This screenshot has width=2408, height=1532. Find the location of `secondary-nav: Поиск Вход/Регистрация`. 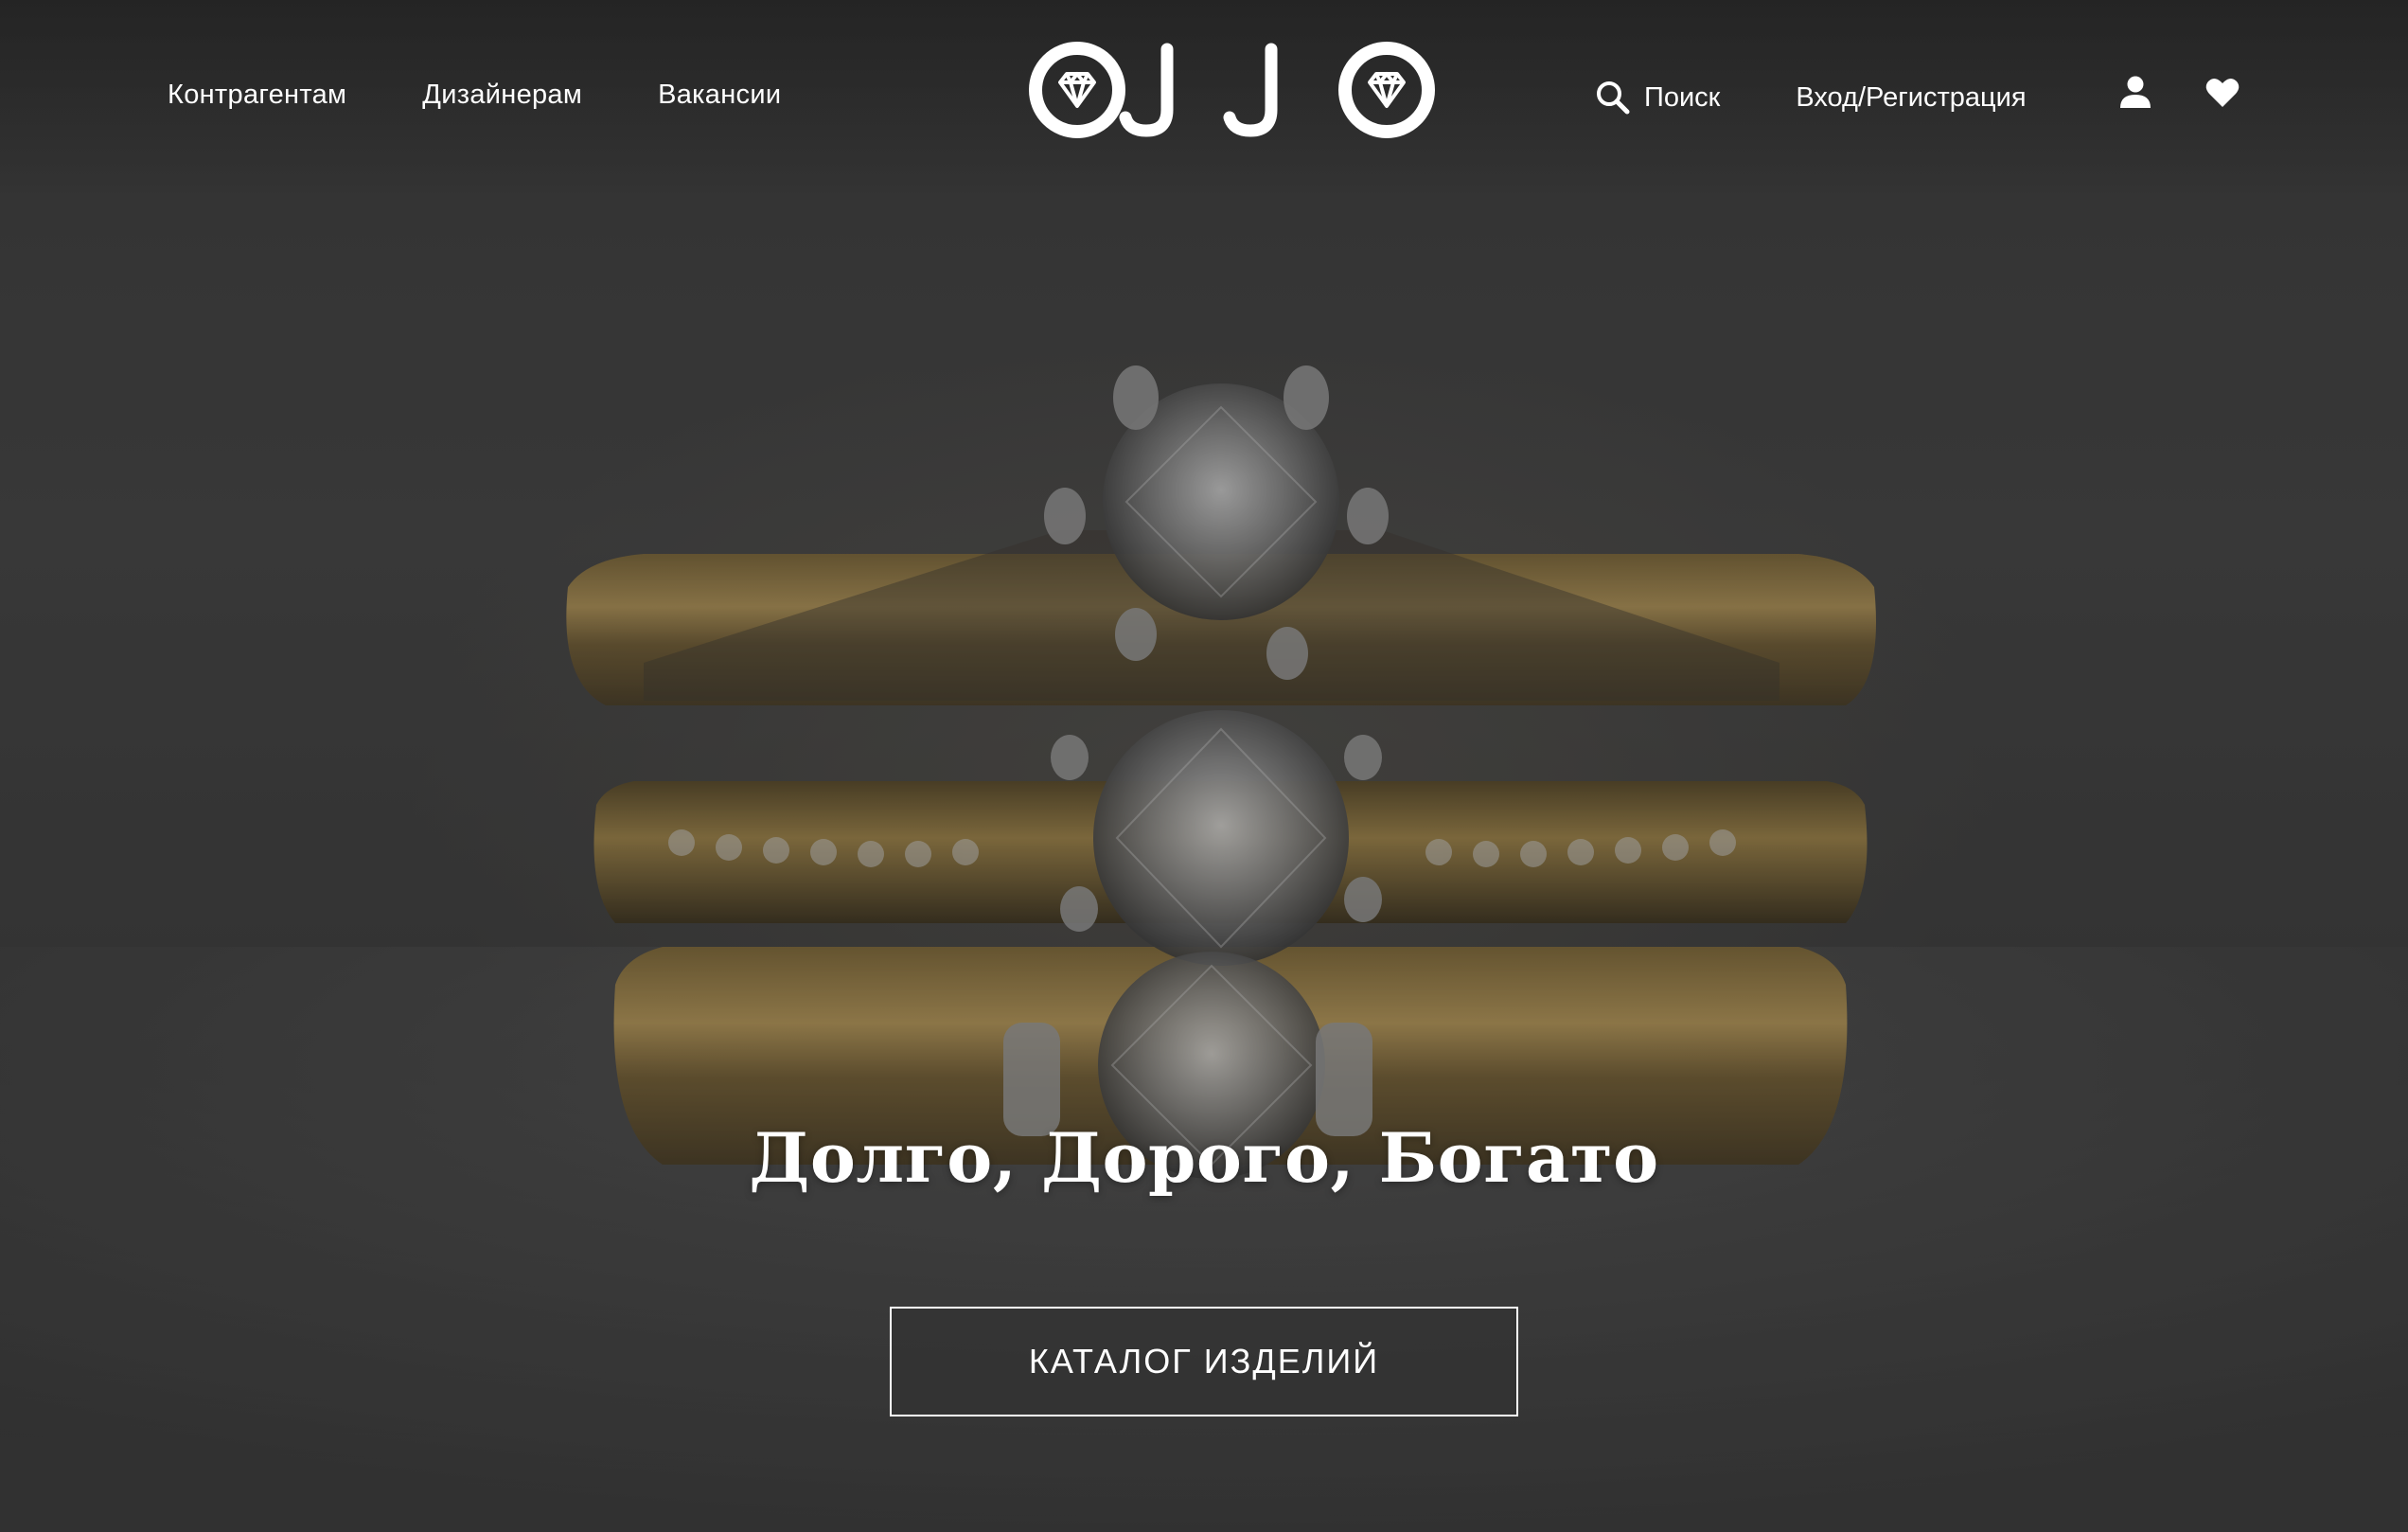

secondary-nav: Поиск Вход/Регистрация is located at coordinates (1811, 98).